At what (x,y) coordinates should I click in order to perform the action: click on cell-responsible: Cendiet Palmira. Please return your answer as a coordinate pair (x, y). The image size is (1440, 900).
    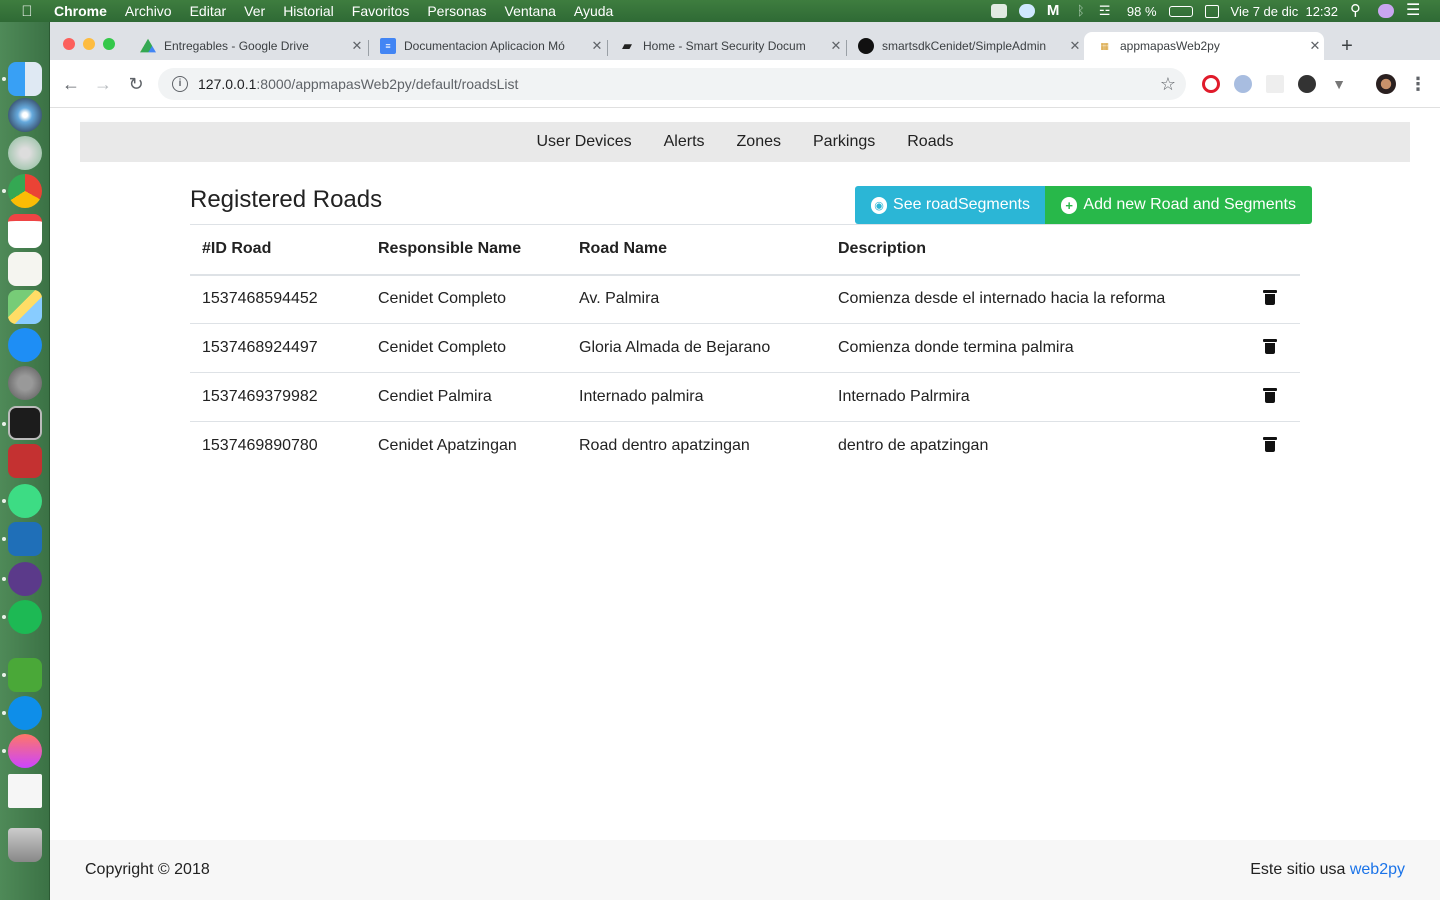
    Looking at the image, I should click on (466, 397).